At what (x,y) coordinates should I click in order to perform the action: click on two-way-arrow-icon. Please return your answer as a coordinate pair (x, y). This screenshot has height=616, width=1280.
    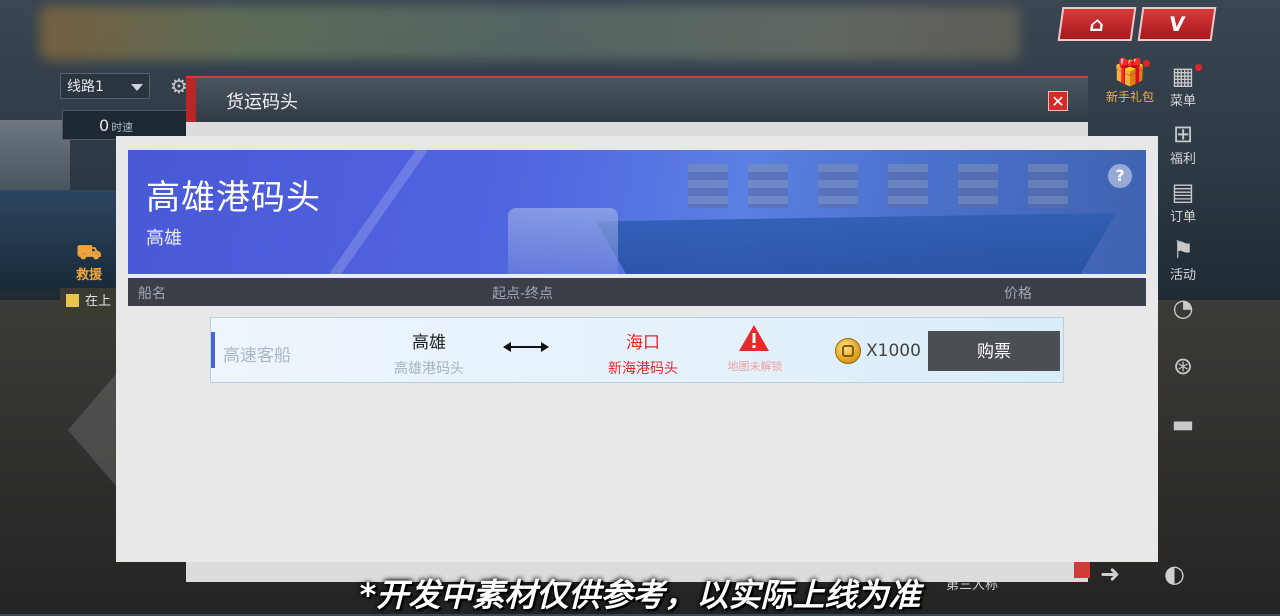
    Looking at the image, I should click on (526, 347).